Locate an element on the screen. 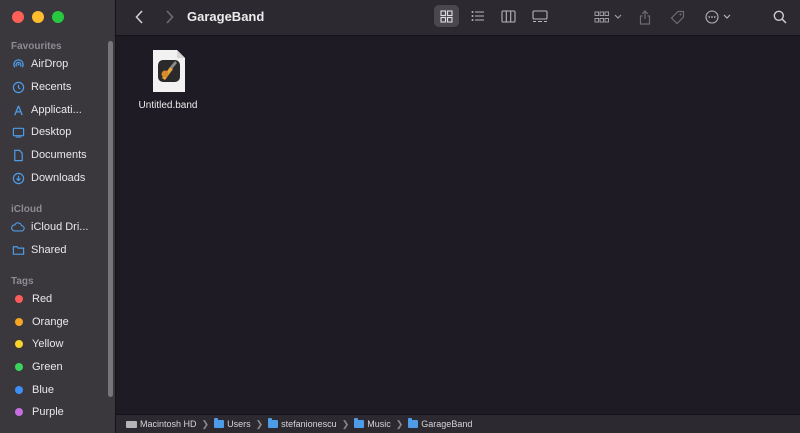  tag-icon is located at coordinates (677, 17).